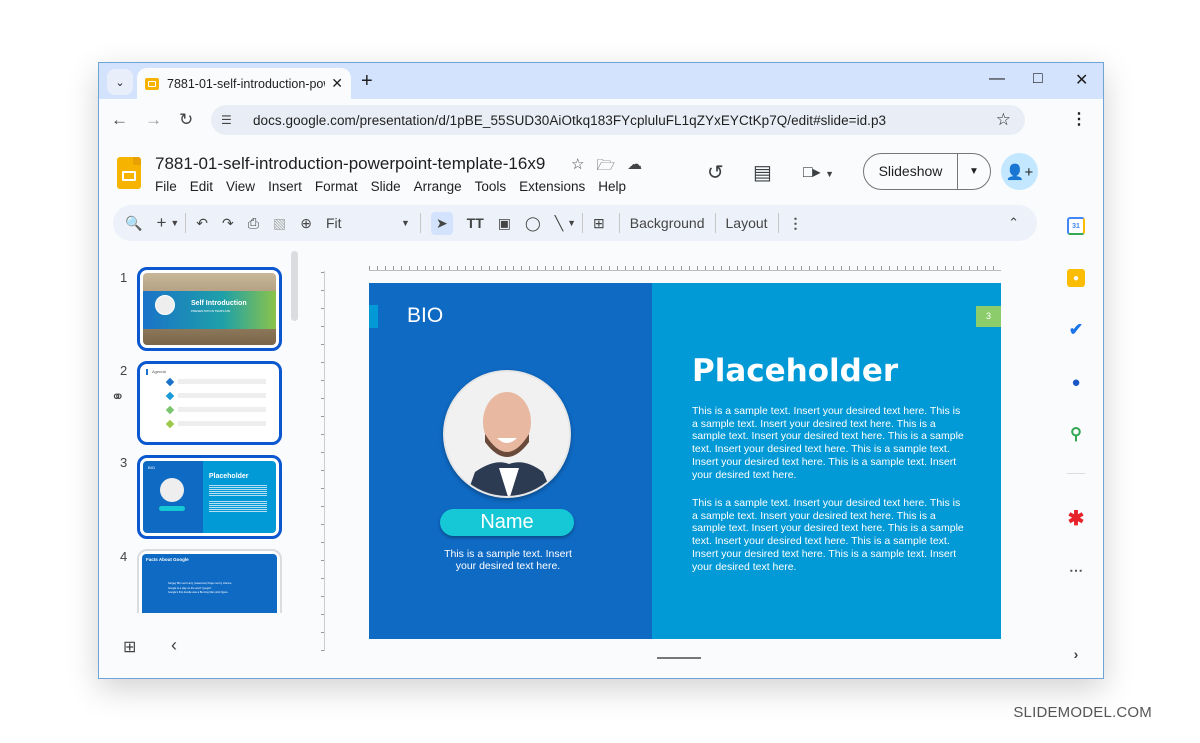 The image size is (1200, 743). Describe the element at coordinates (129, 647) in the screenshot. I see `grid-view-icon: ⊞` at that location.